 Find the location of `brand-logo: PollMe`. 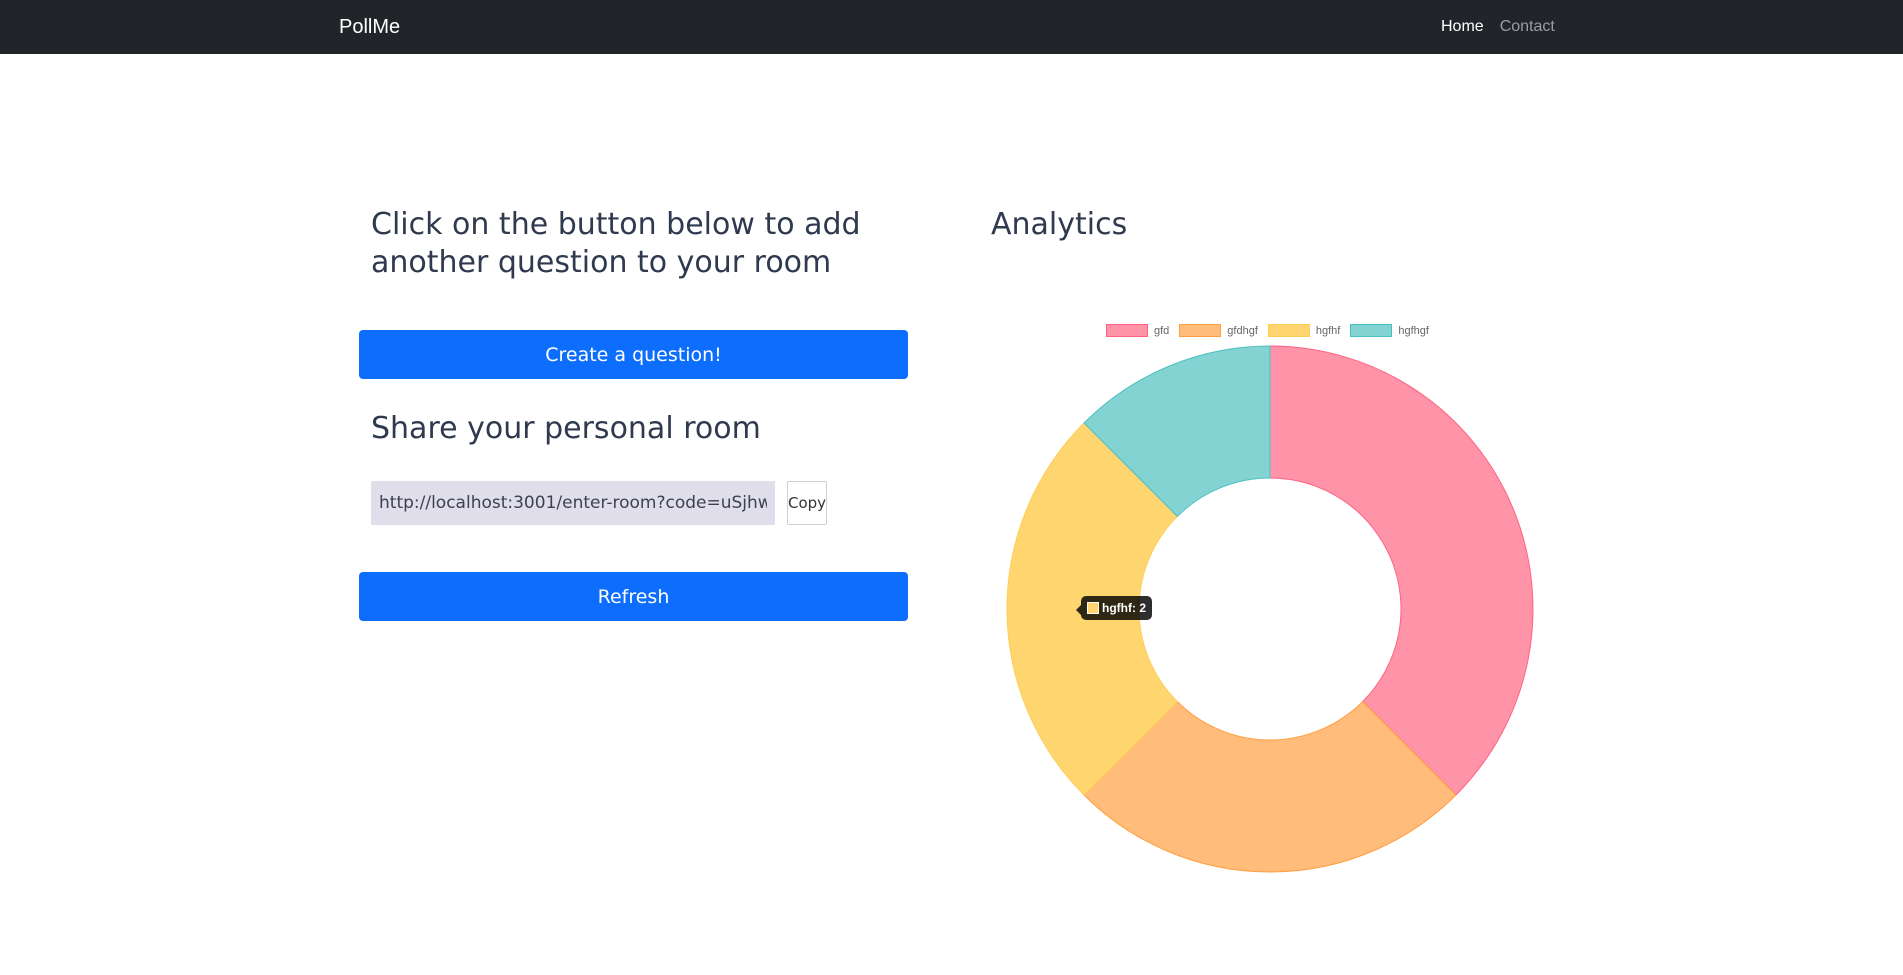

brand-logo: PollMe is located at coordinates (369, 27).